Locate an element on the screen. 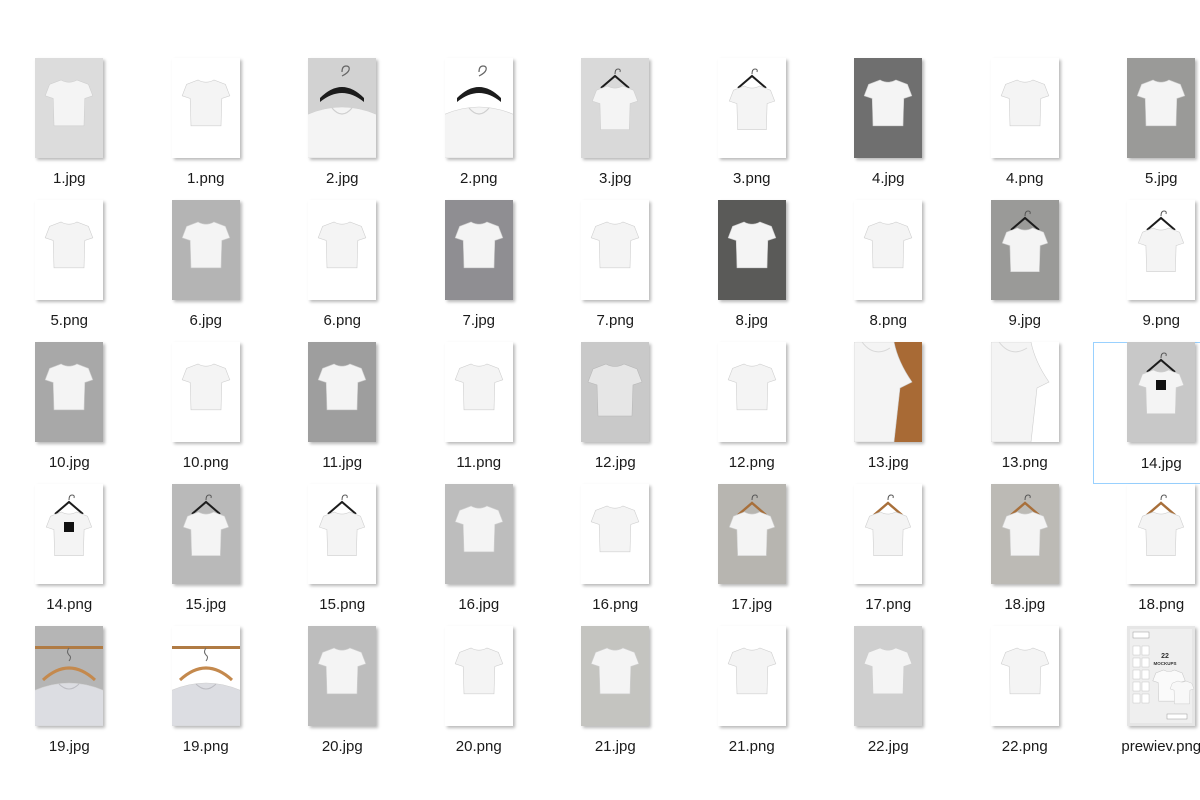 The width and height of the screenshot is (1200, 800). file-item: 5.png is located at coordinates (69, 271).